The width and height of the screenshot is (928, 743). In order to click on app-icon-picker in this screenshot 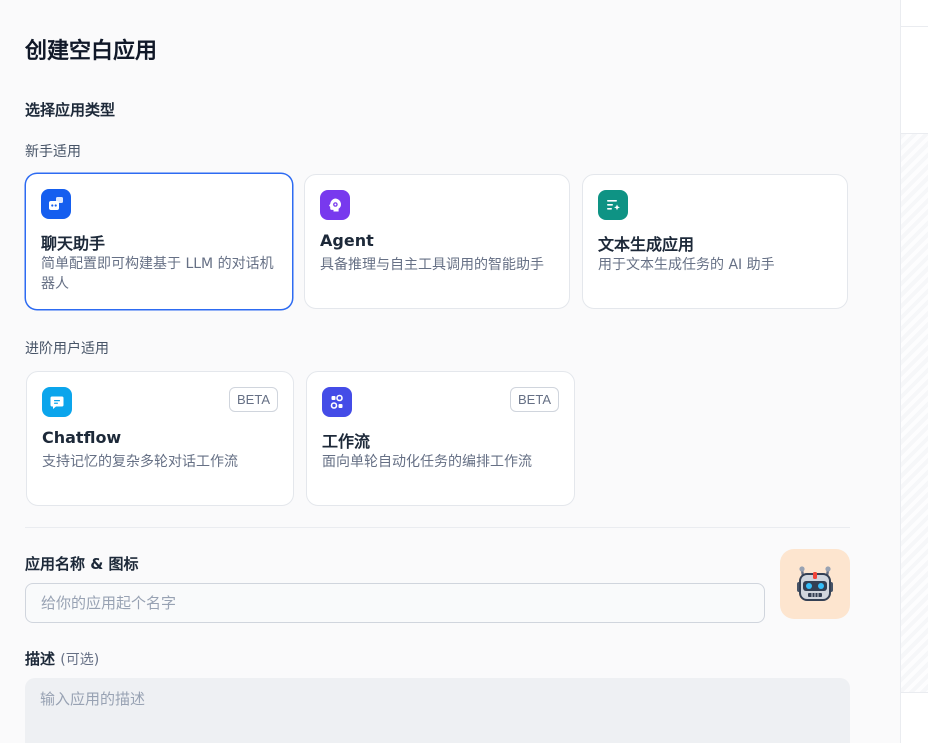, I will do `click(815, 584)`.